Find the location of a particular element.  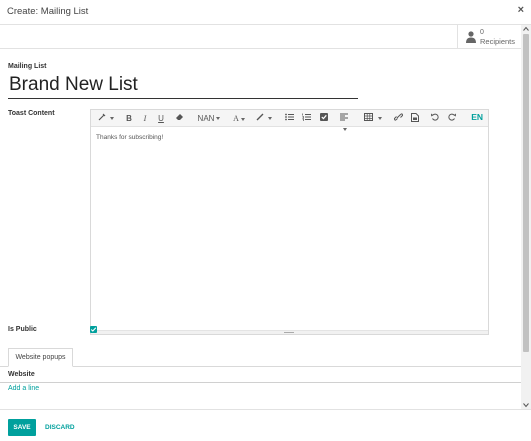

checklist-icon is located at coordinates (324, 118).